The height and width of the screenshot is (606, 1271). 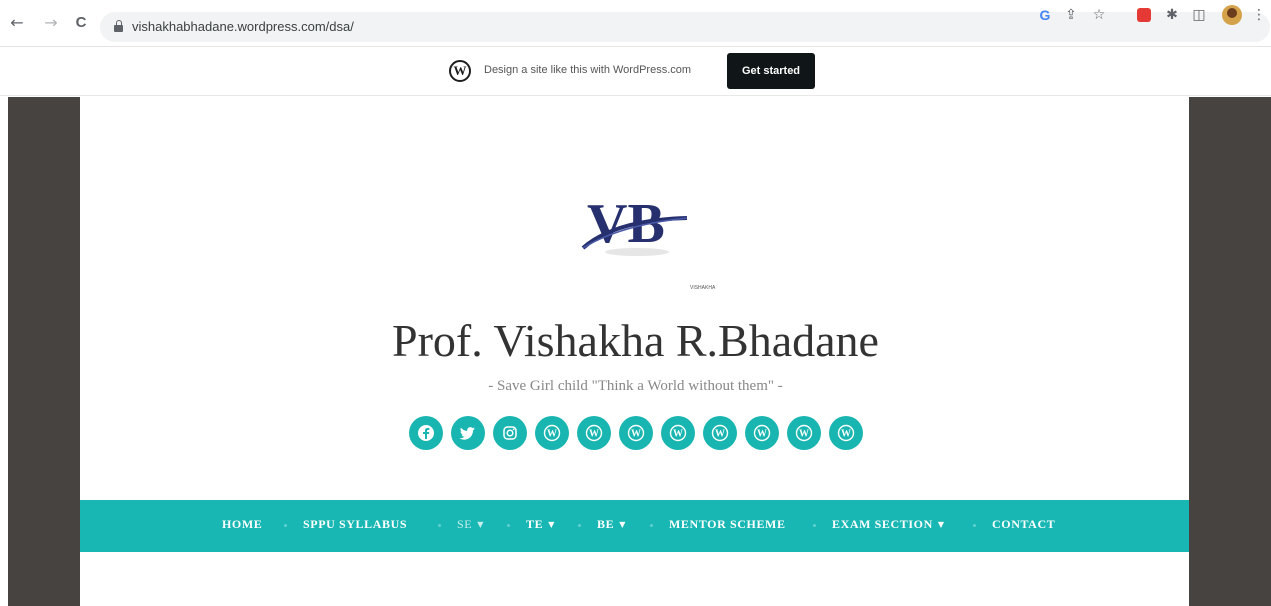 I want to click on menu-icon: ⋮, so click(x=1259, y=15).